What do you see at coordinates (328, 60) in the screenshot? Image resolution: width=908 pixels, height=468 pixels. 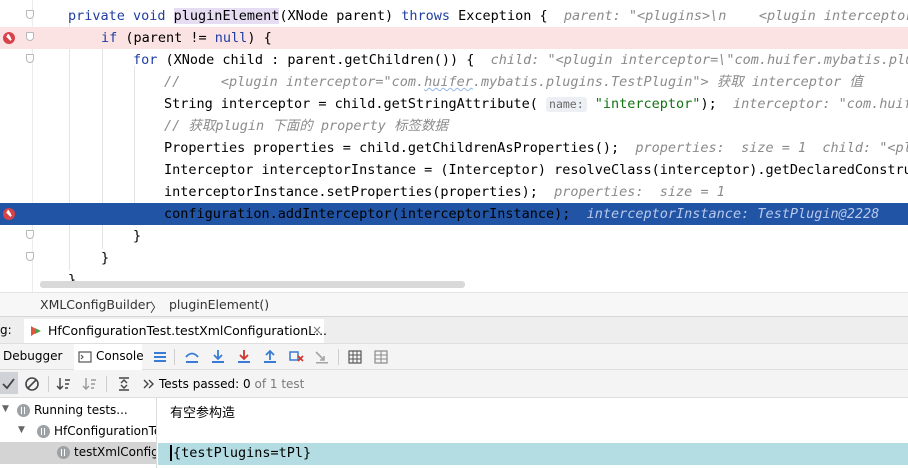 I see `code-token: (XNode child : parent.getChildren()) {` at bounding box center [328, 60].